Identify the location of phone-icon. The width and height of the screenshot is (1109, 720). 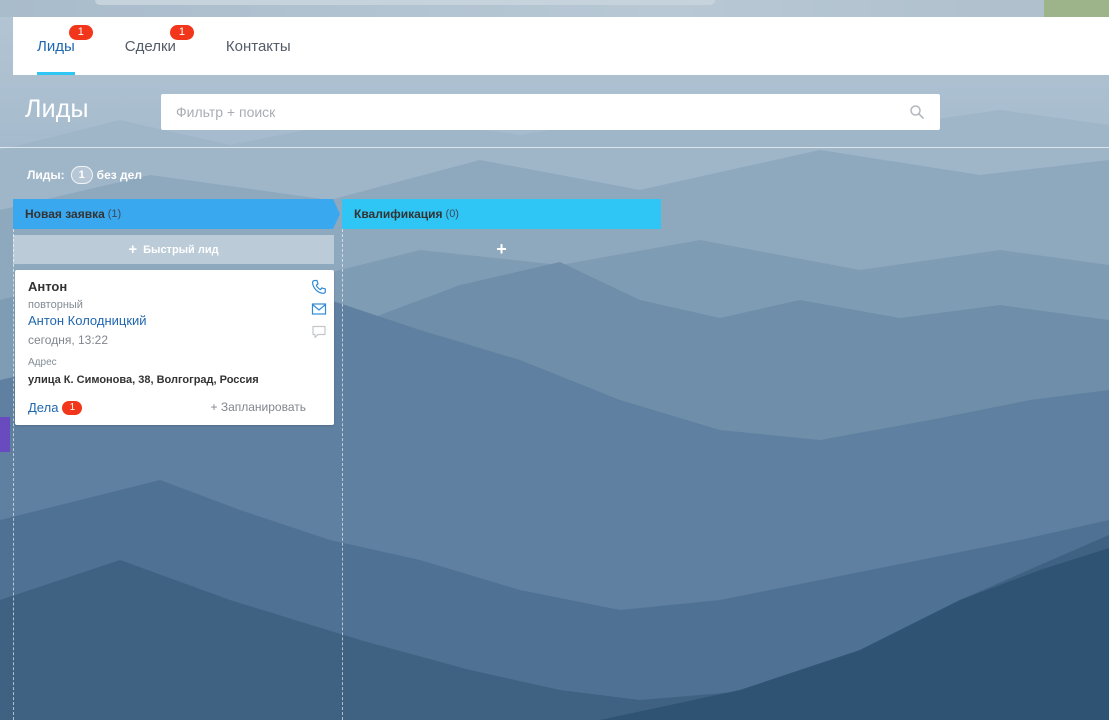
(319, 287).